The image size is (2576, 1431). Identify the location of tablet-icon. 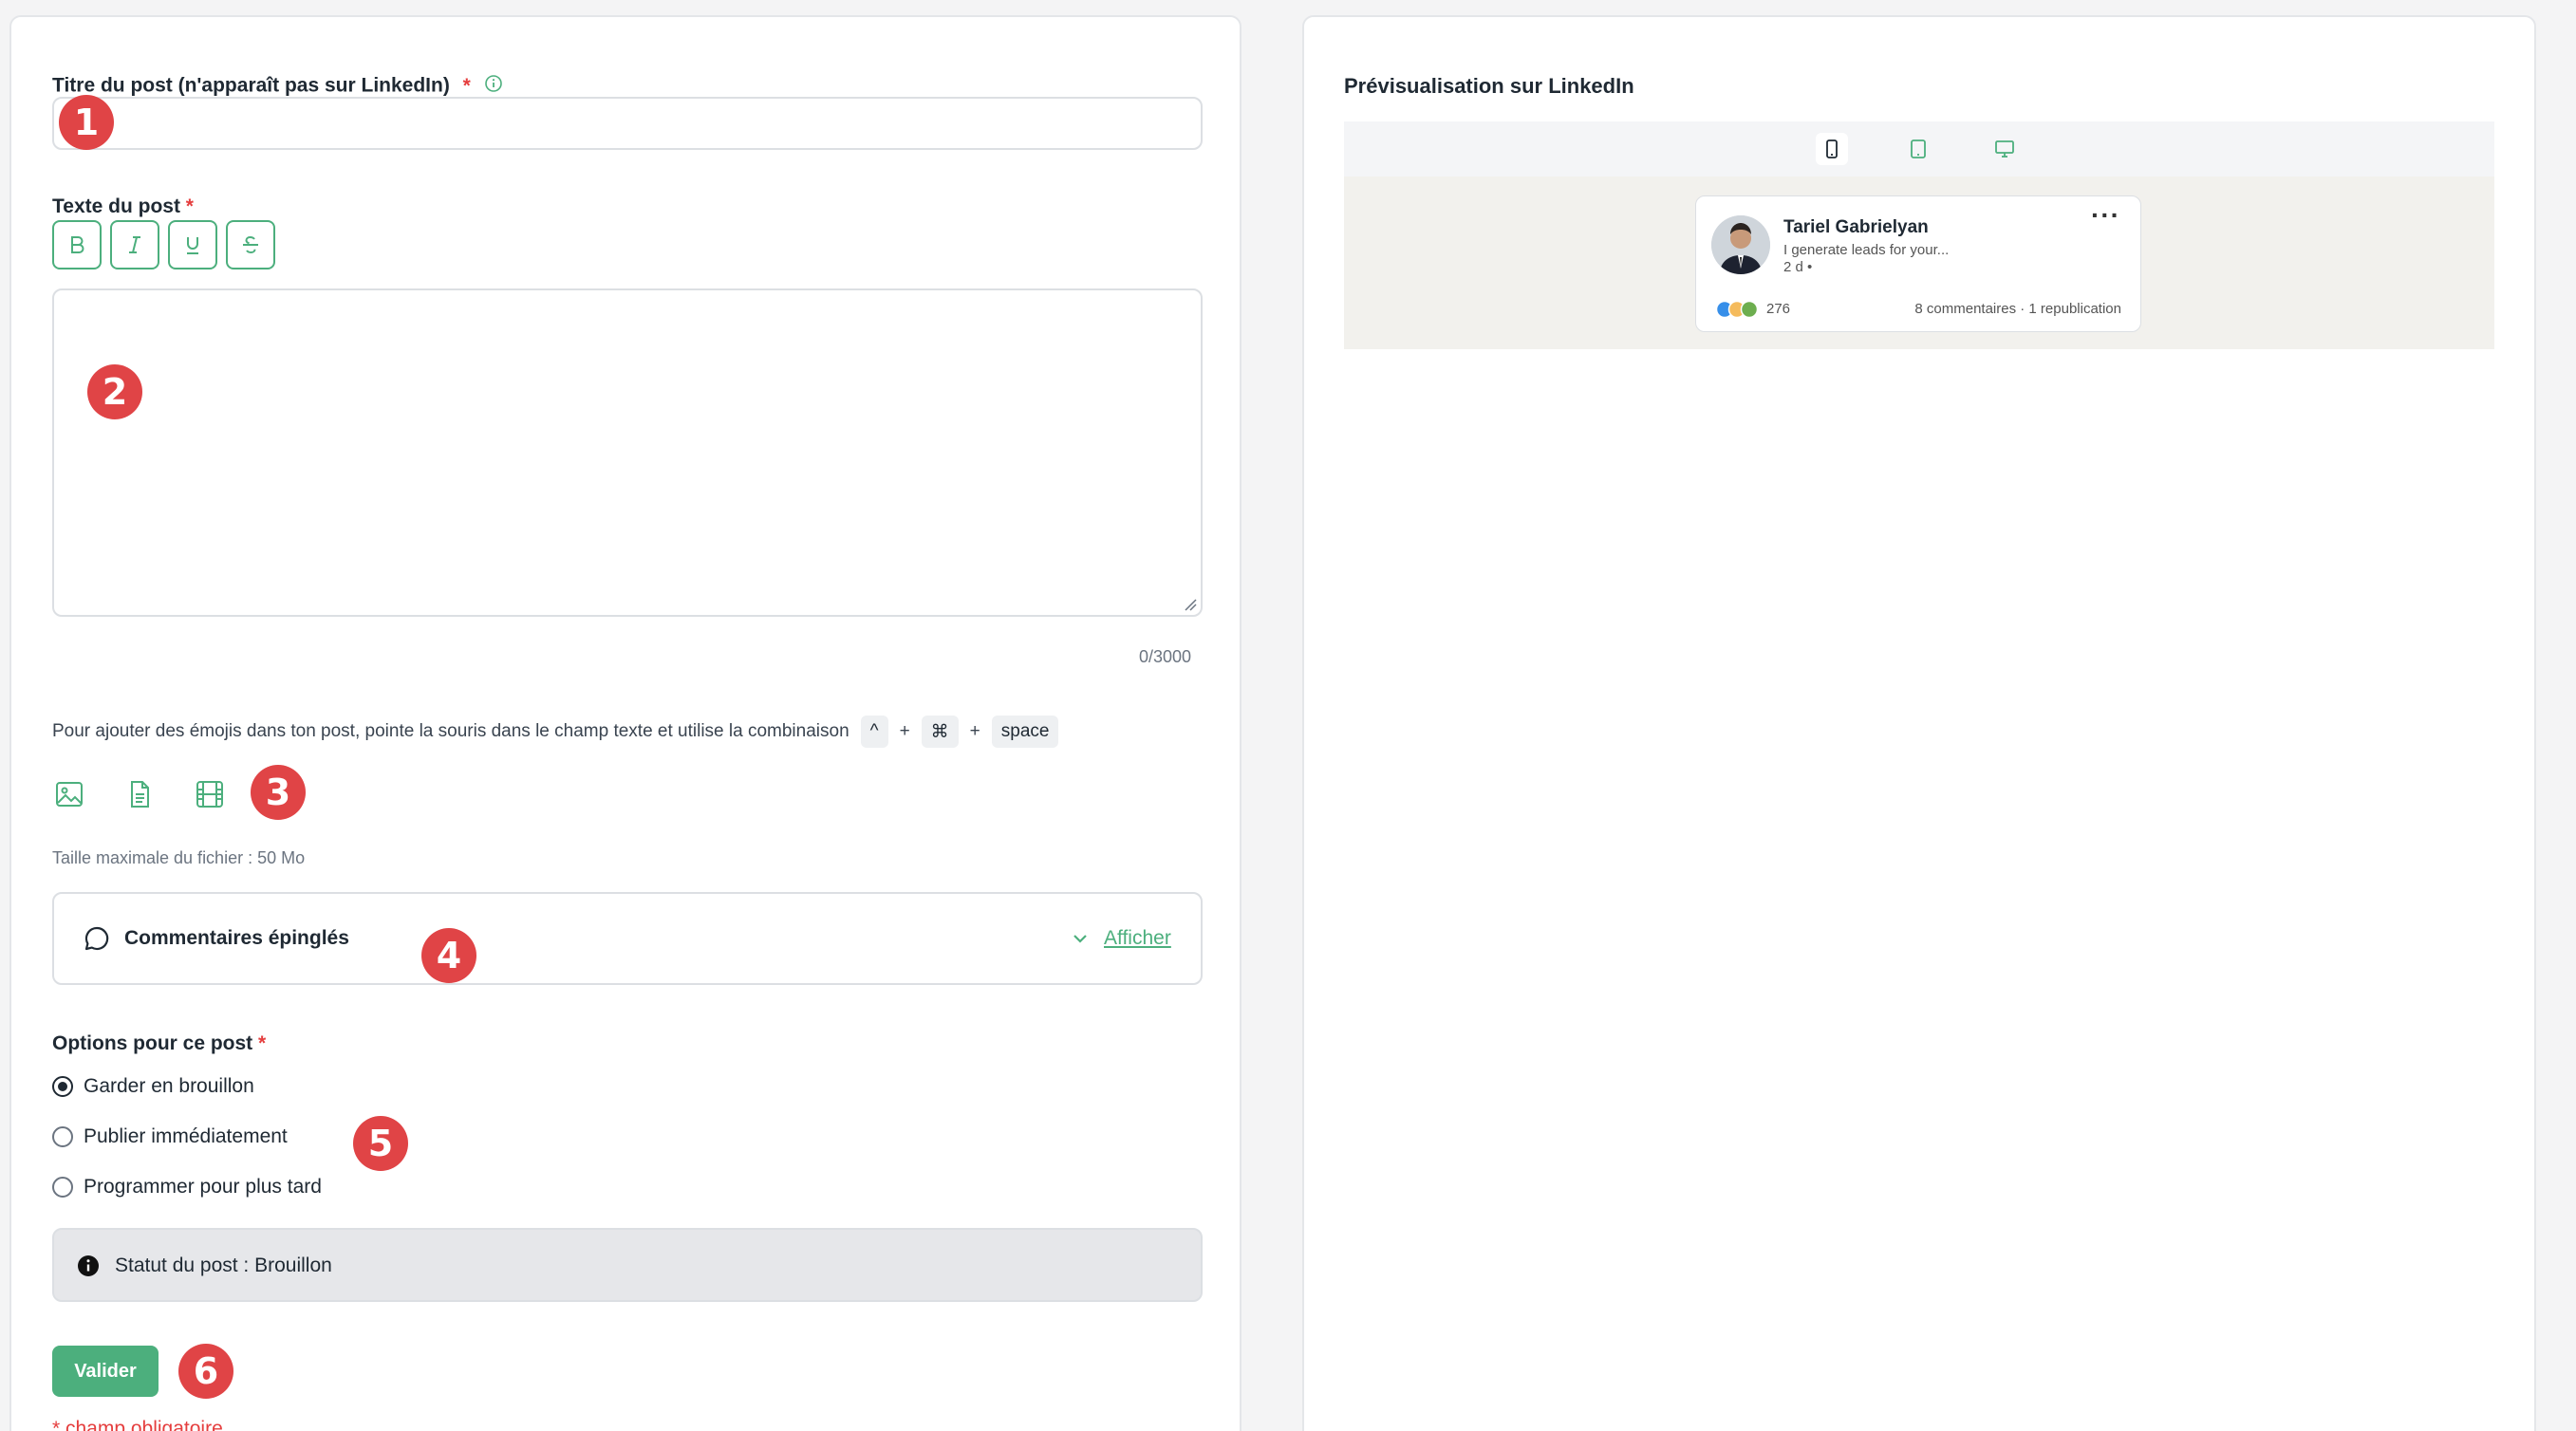
(1918, 148).